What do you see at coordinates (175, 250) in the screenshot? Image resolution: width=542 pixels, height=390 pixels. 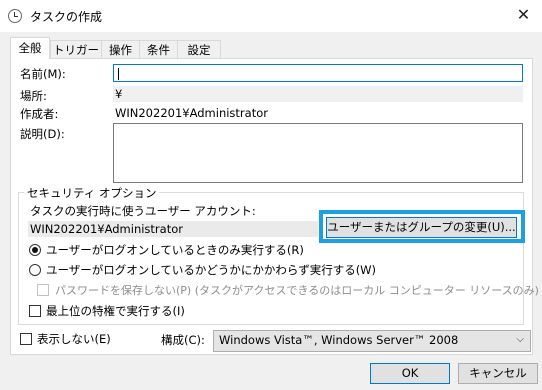 I see `radio-run-logged-on-label: ユーザーがログオンしているときのみ実行する(R)` at bounding box center [175, 250].